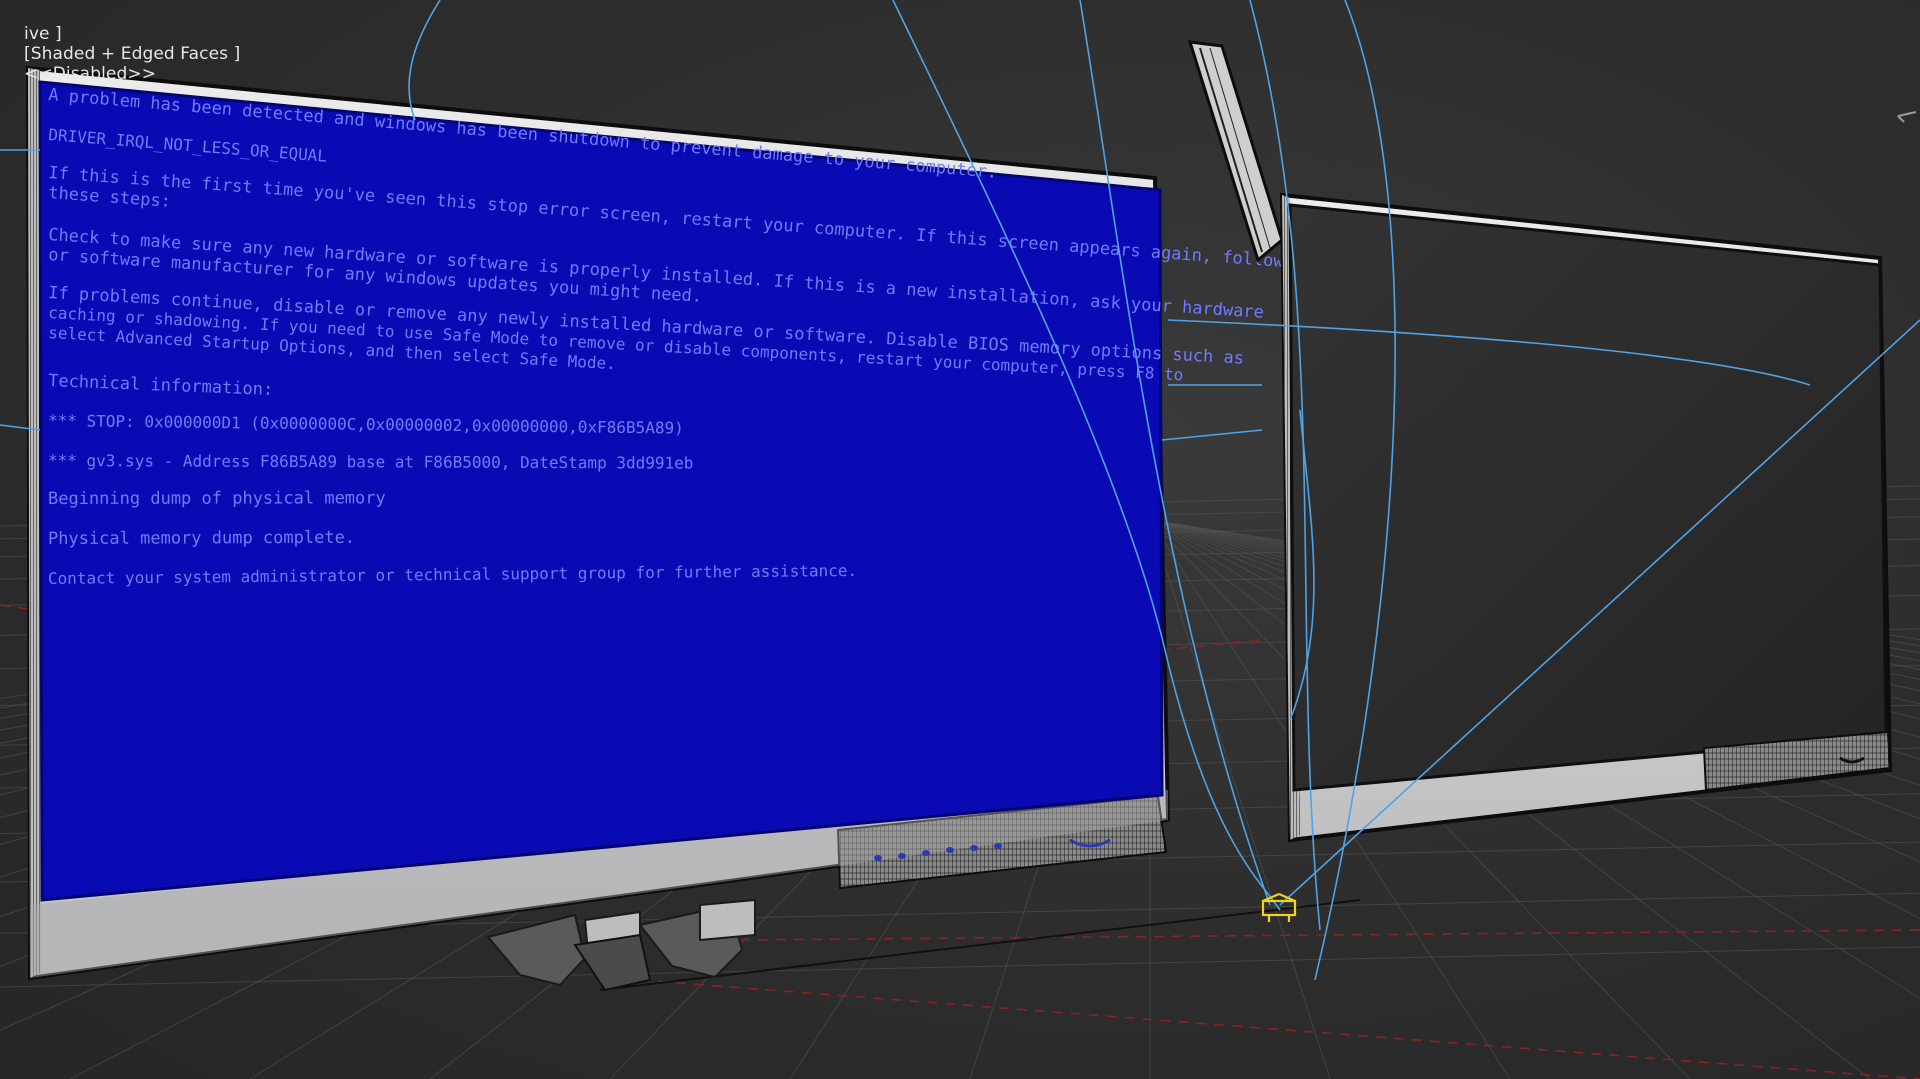  I want to click on grid-line, so click(960, 967).